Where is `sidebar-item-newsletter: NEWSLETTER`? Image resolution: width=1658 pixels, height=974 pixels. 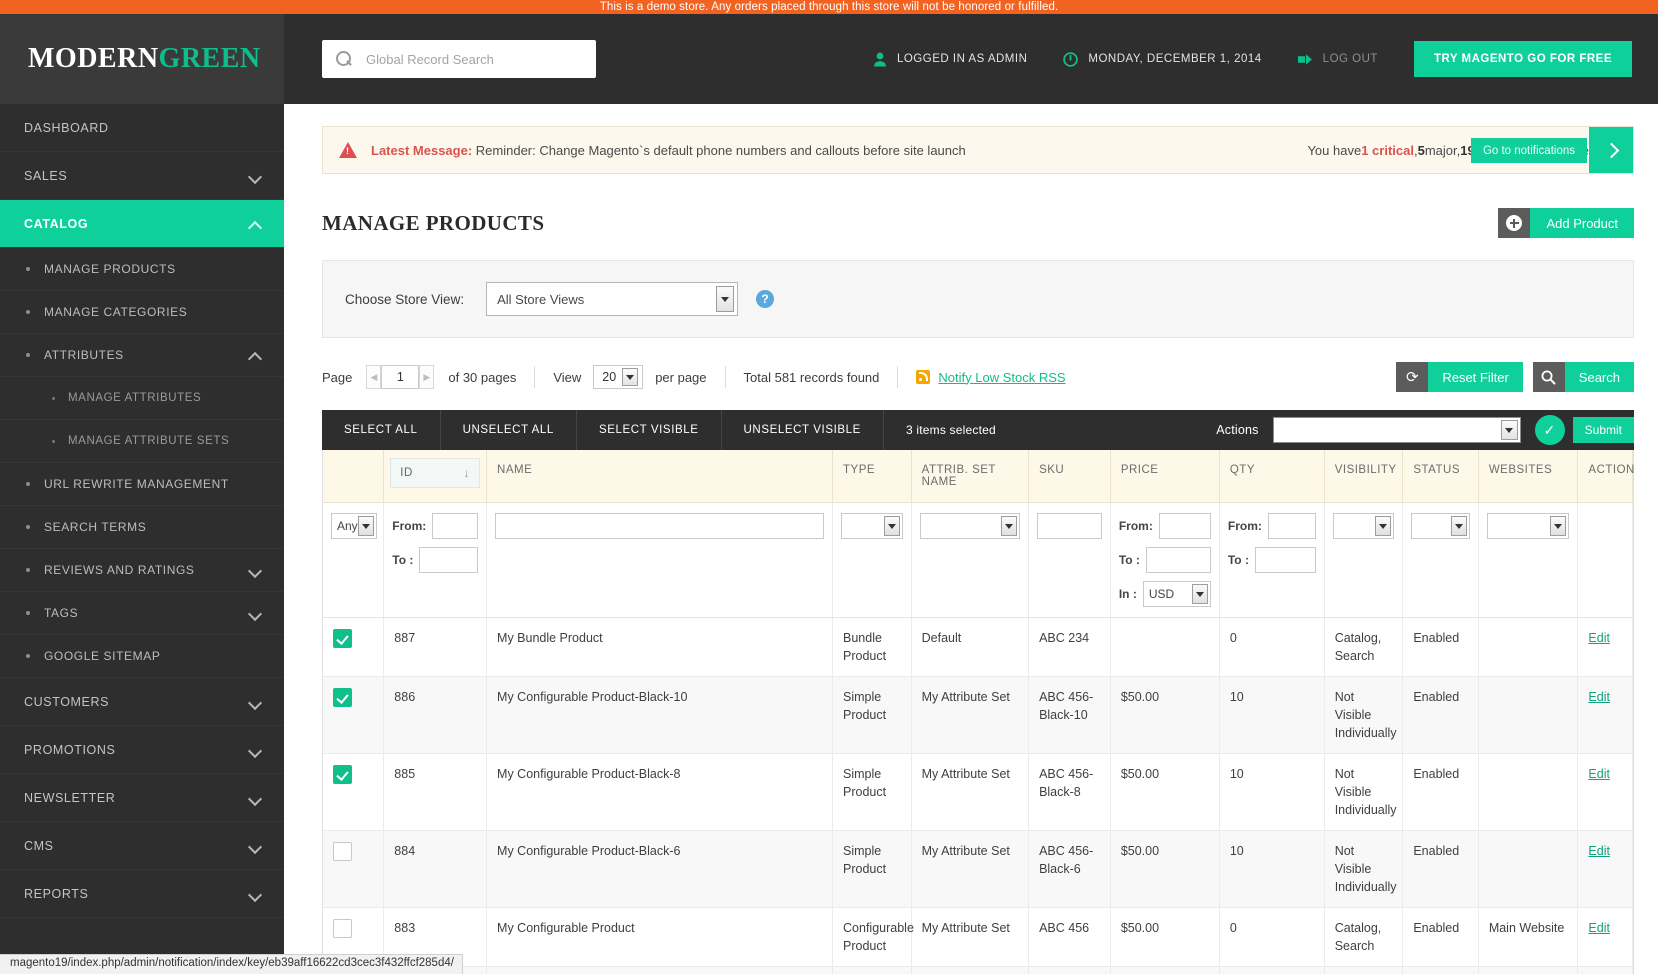
sidebar-item-newsletter: NEWSLETTER is located at coordinates (142, 798).